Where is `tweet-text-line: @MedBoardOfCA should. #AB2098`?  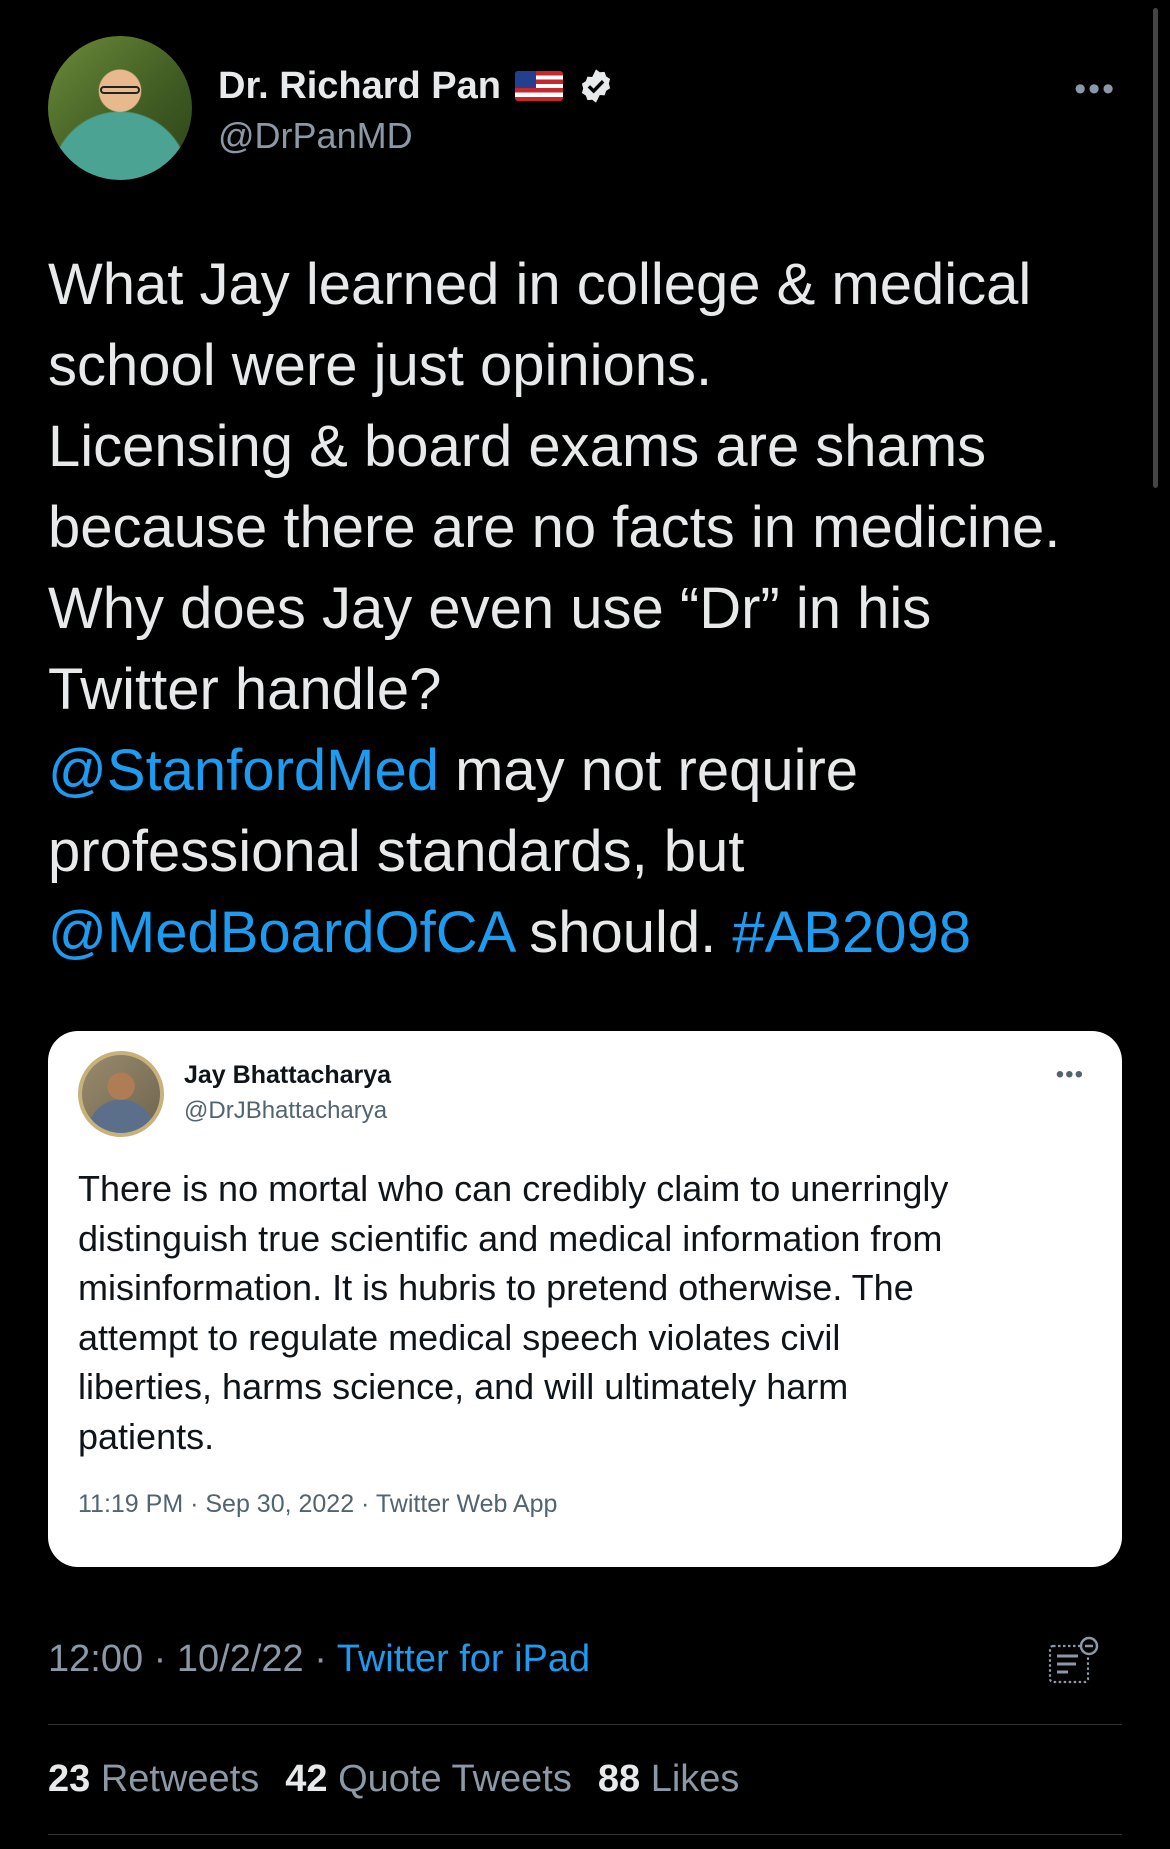 tweet-text-line: @MedBoardOfCA should. #AB2098 is located at coordinates (588, 932).